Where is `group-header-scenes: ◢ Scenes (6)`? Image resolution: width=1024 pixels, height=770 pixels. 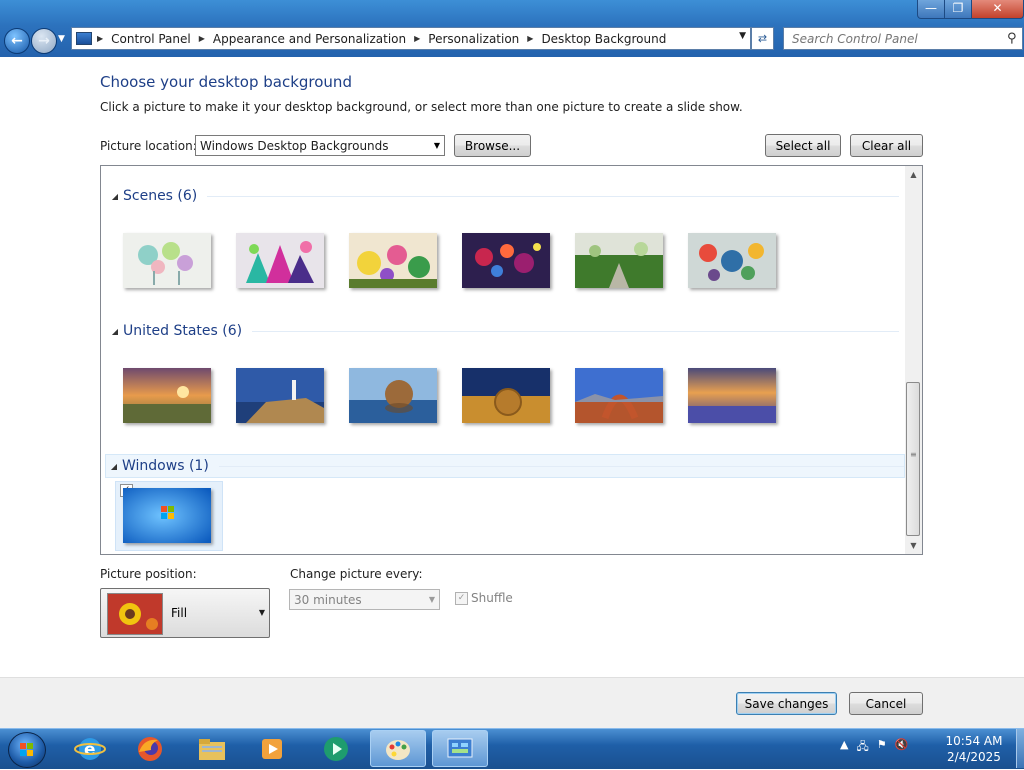
group-header-scenes: ◢ Scenes (6) is located at coordinates (503, 196).